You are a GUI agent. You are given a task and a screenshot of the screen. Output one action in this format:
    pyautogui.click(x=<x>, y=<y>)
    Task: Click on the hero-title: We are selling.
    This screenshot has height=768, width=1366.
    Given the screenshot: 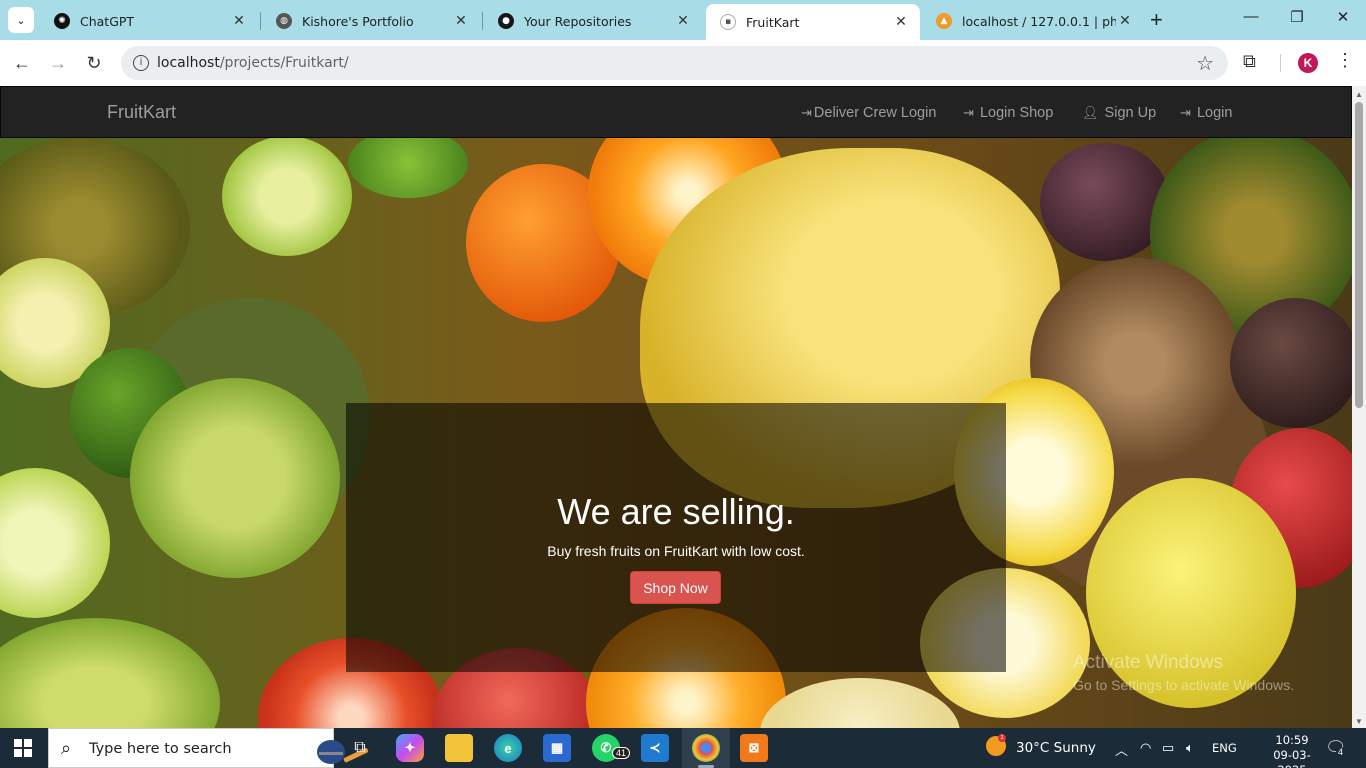 What is the action you would take?
    pyautogui.click(x=676, y=511)
    